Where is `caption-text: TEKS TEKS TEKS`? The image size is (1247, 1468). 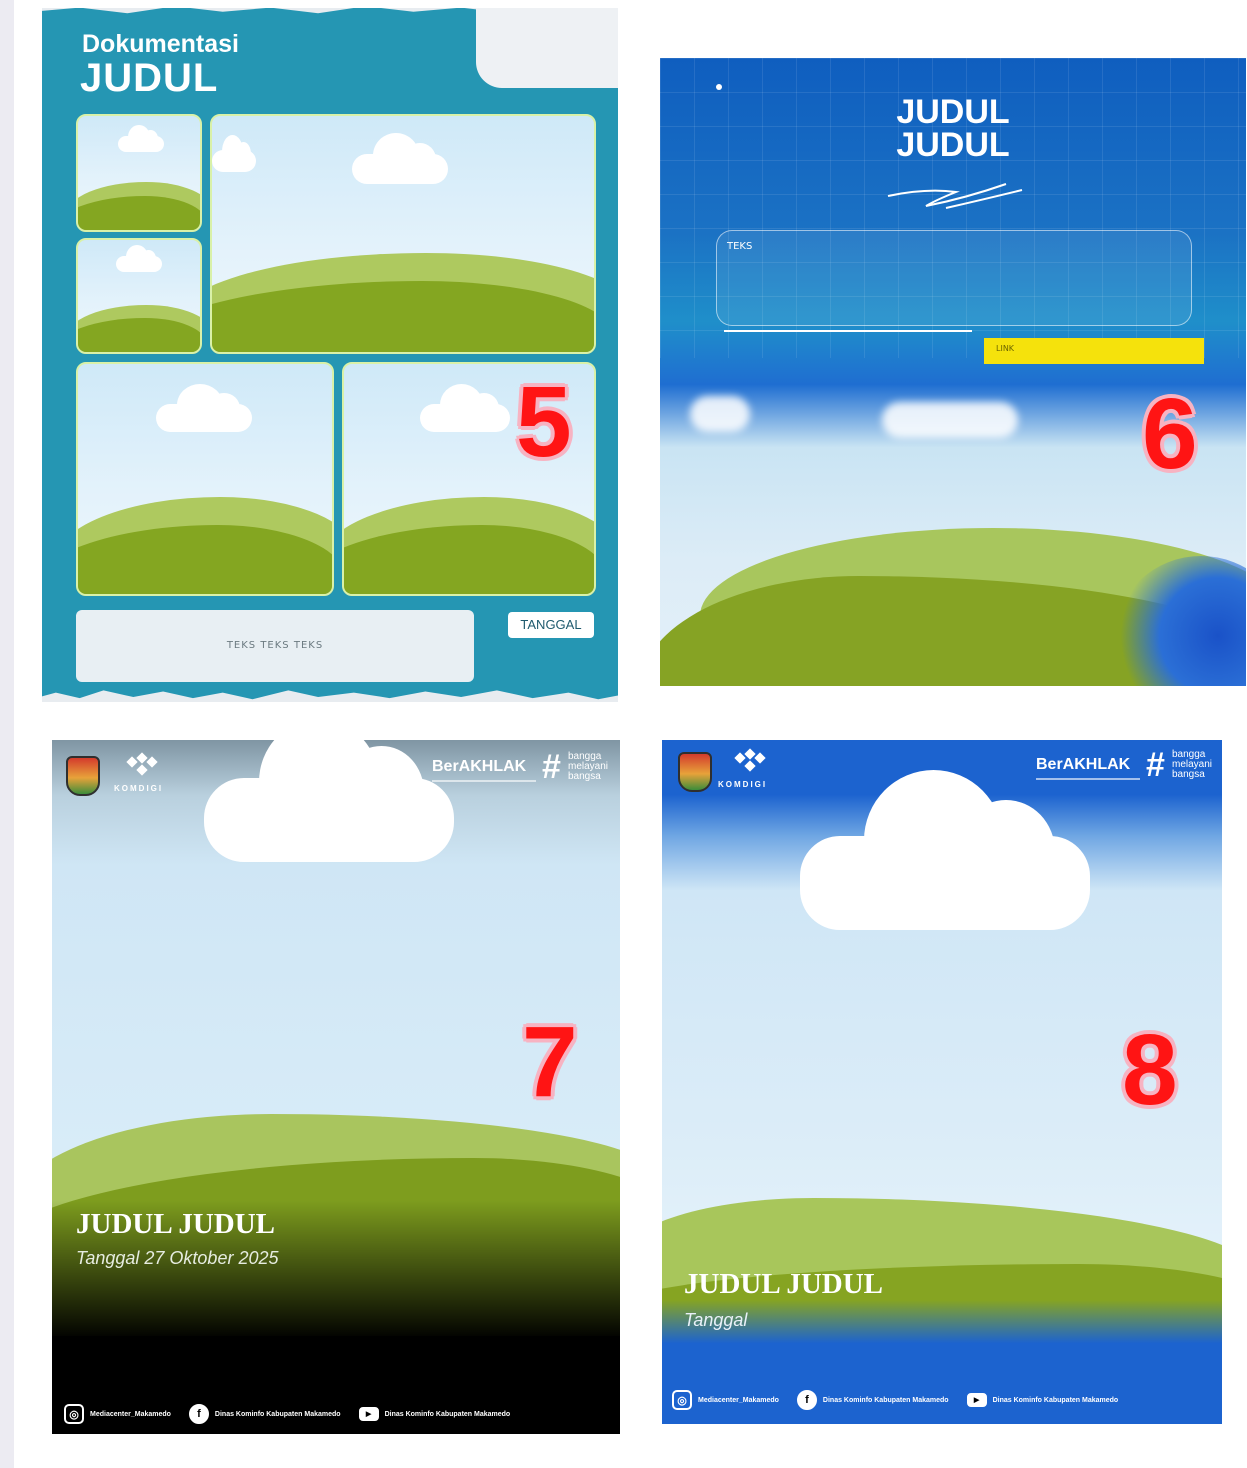 caption-text: TEKS TEKS TEKS is located at coordinates (275, 645).